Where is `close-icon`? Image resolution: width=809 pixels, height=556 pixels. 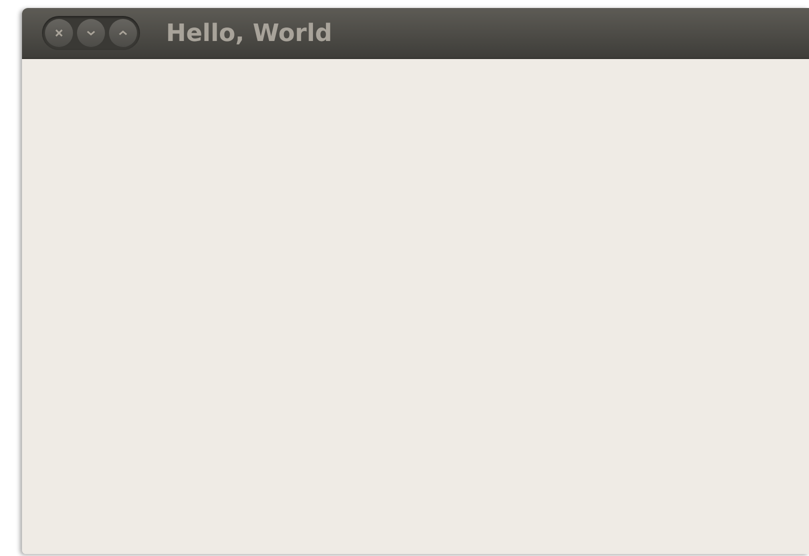 close-icon is located at coordinates (59, 33).